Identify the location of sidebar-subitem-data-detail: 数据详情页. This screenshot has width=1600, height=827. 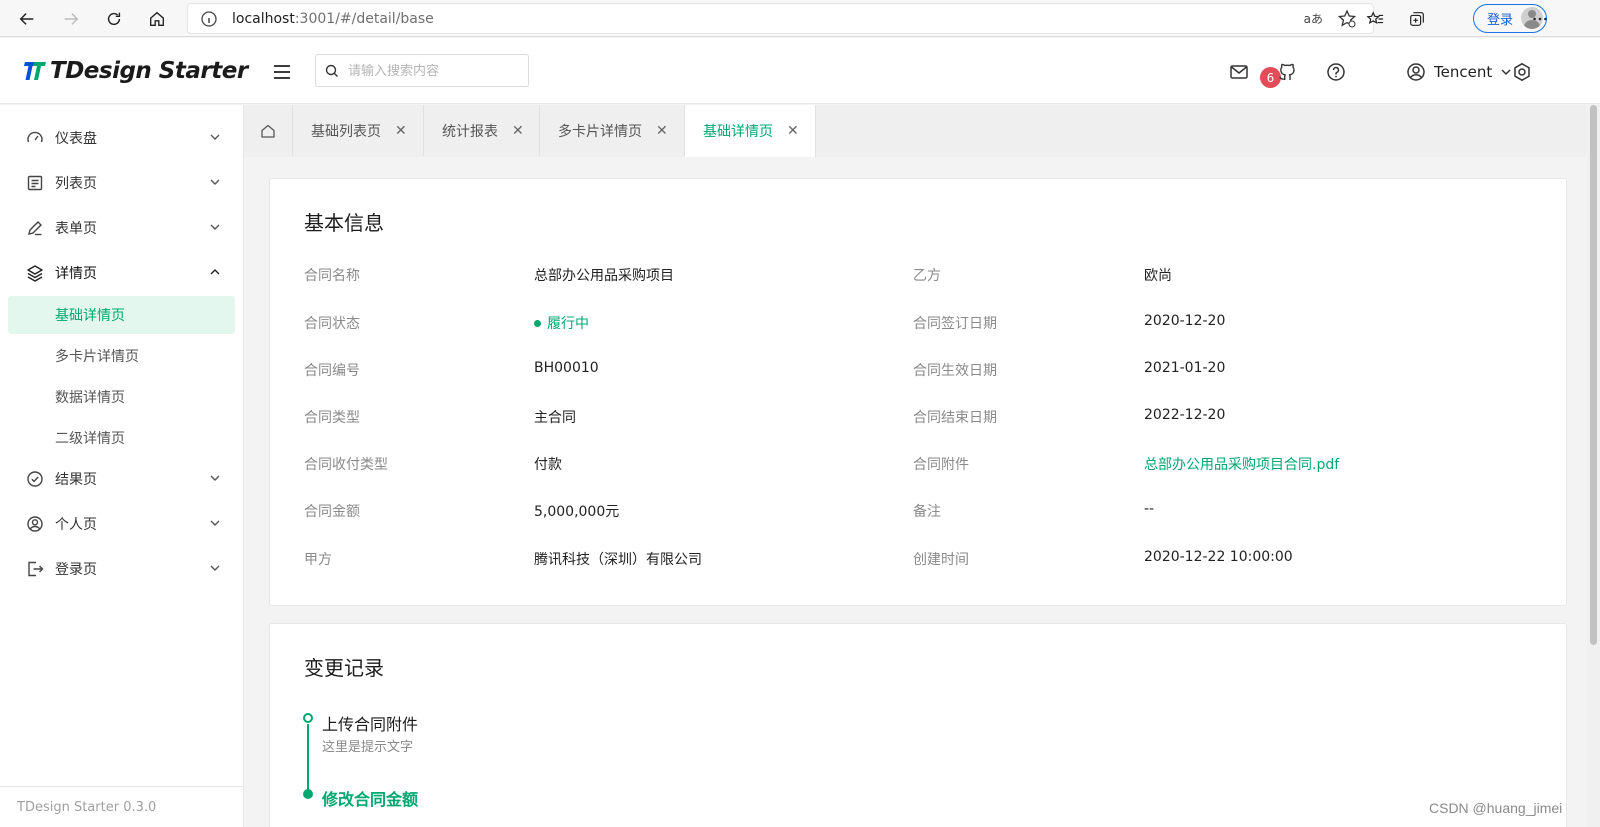
(121, 397).